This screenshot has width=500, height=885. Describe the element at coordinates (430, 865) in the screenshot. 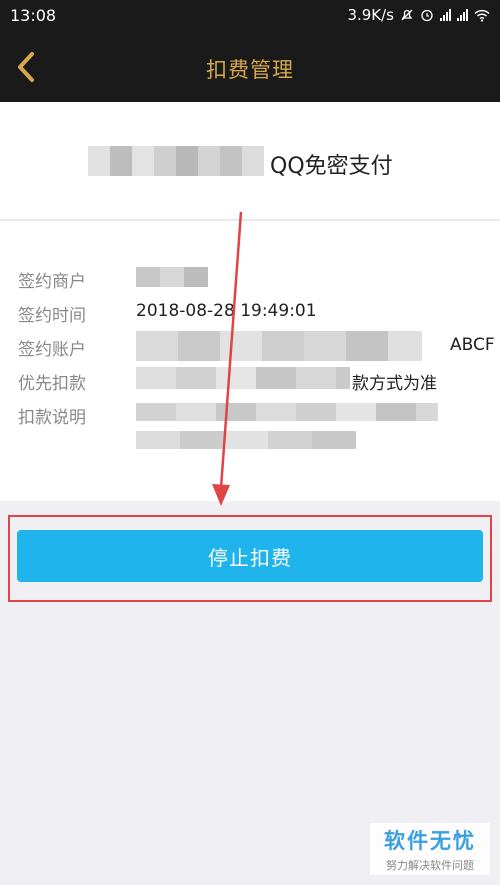

I see `watermark-subtitle: 努力解决软件问题` at that location.